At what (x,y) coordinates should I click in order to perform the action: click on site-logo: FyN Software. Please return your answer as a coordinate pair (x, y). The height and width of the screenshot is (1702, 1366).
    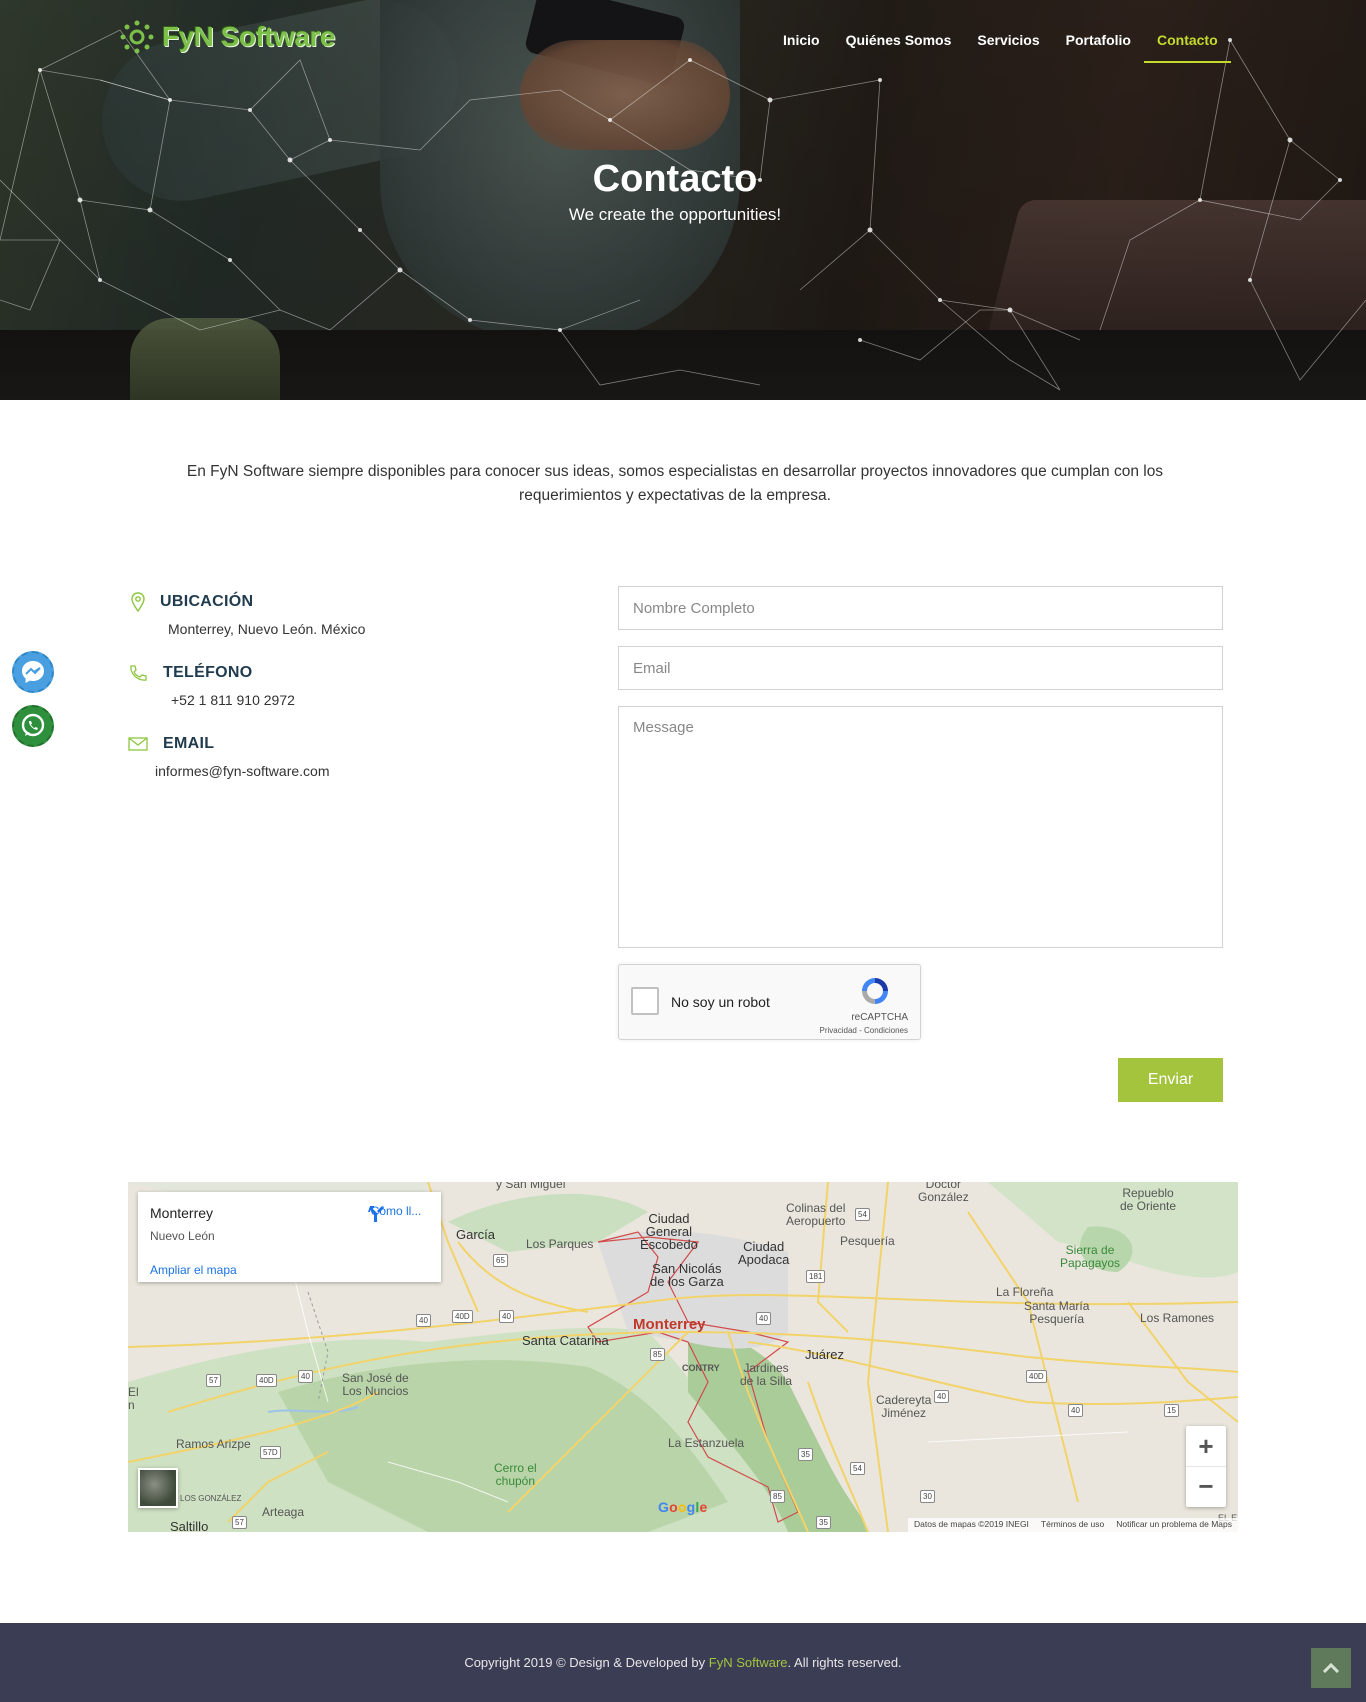
    Looking at the image, I should click on (227, 37).